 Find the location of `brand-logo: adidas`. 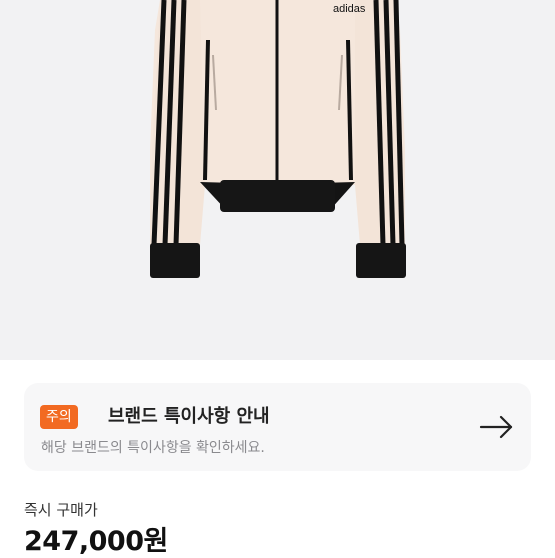

brand-logo: adidas is located at coordinates (349, 9).